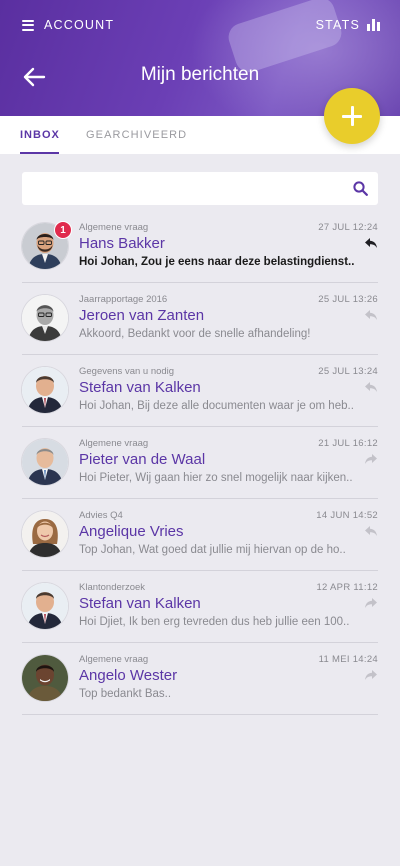 This screenshot has width=400, height=866. I want to click on message-sender: Jeroen van Zanten, so click(142, 315).